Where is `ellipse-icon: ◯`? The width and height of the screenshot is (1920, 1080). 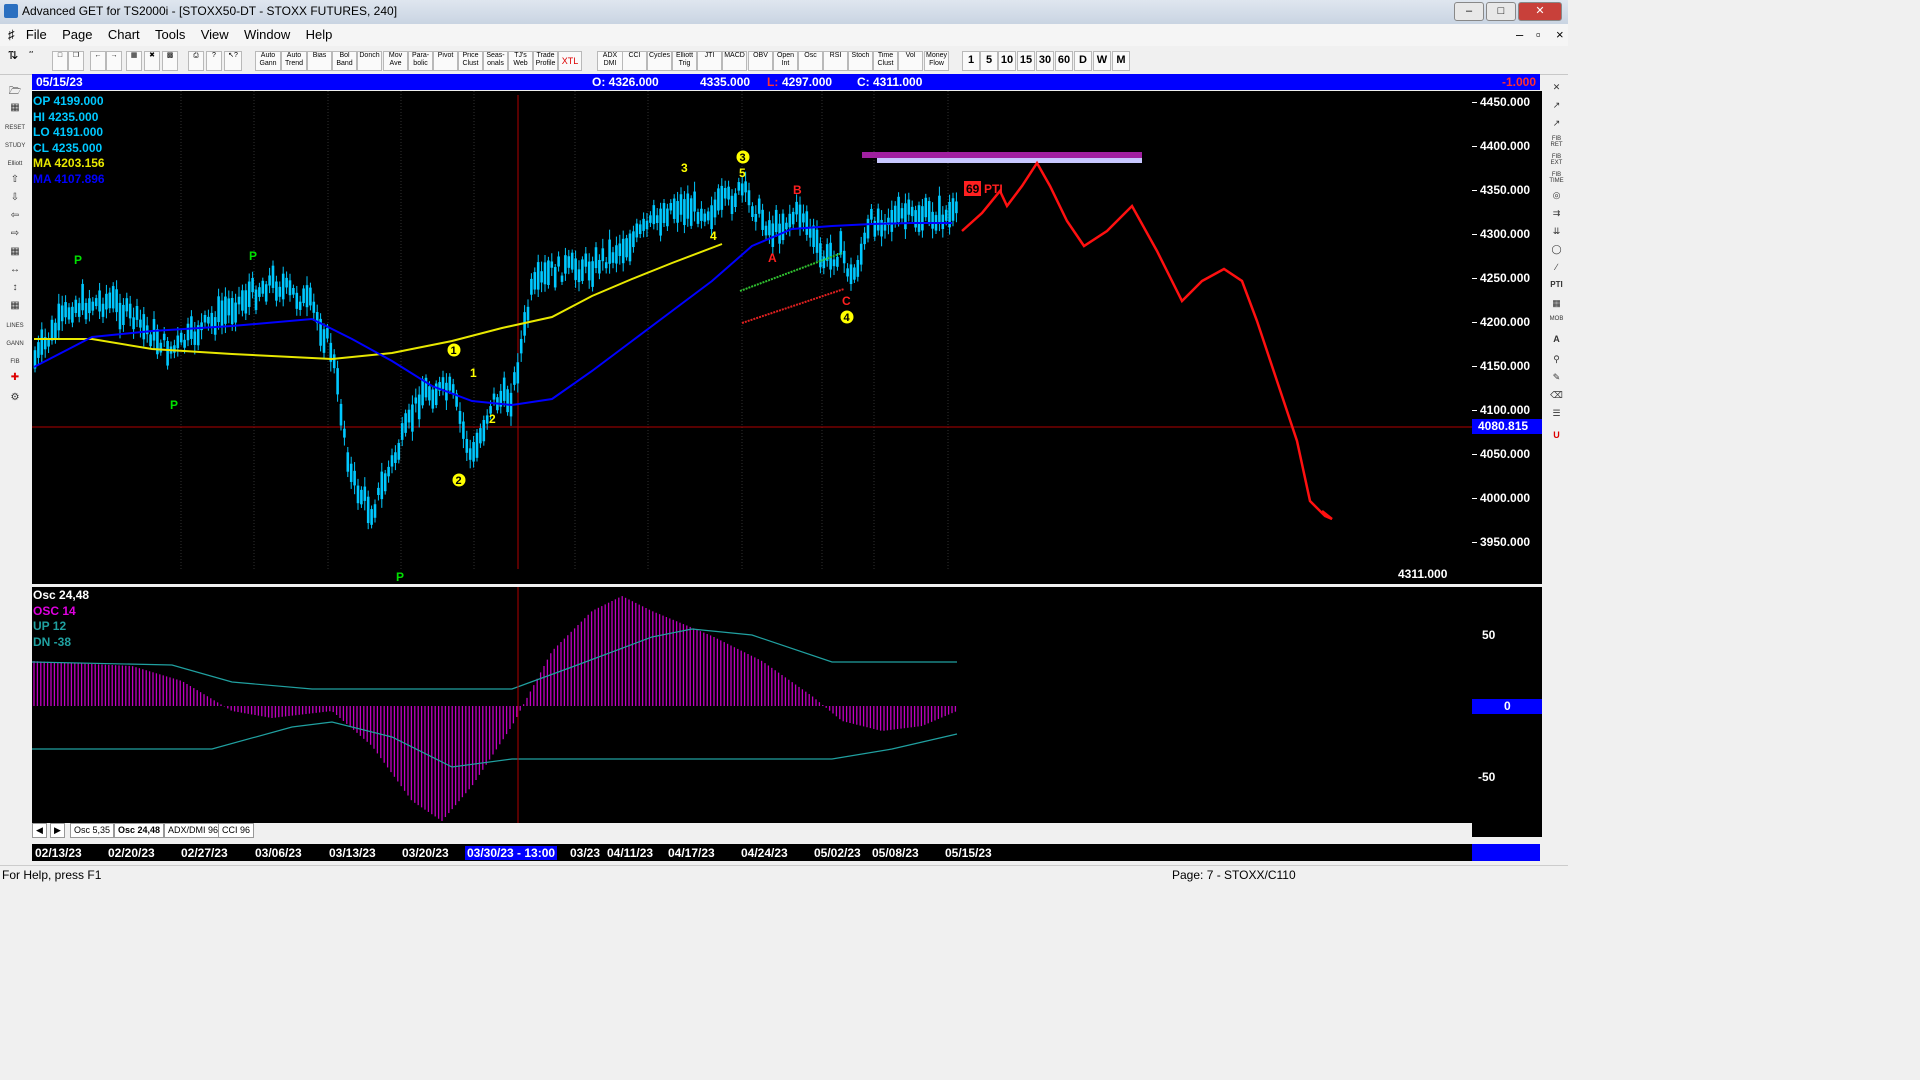 ellipse-icon: ◯ is located at coordinates (1556, 251).